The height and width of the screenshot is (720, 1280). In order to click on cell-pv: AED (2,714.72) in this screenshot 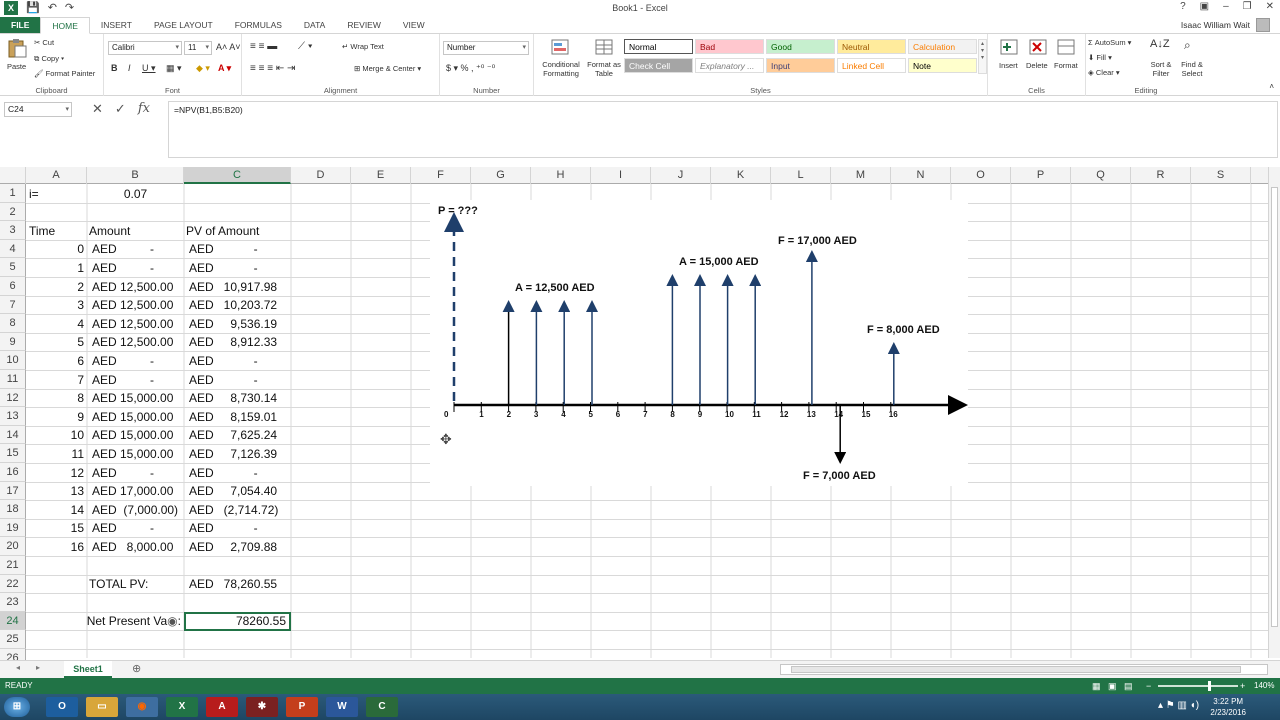, I will do `click(237, 510)`.